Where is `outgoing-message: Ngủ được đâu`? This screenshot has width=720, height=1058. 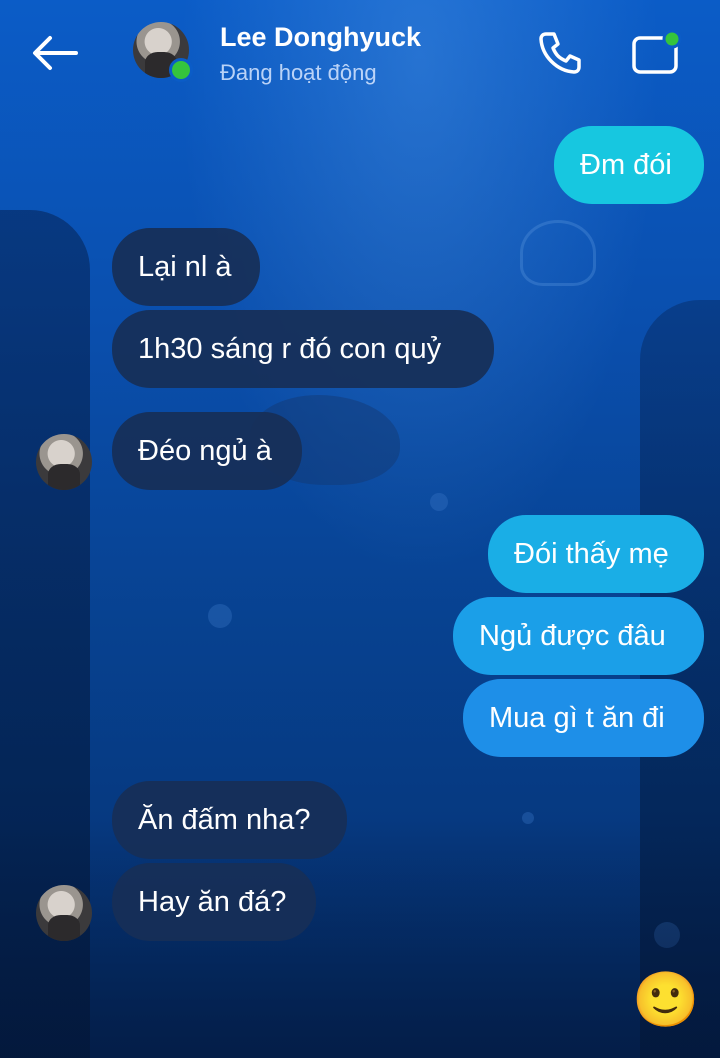 outgoing-message: Ngủ được đâu is located at coordinates (578, 636).